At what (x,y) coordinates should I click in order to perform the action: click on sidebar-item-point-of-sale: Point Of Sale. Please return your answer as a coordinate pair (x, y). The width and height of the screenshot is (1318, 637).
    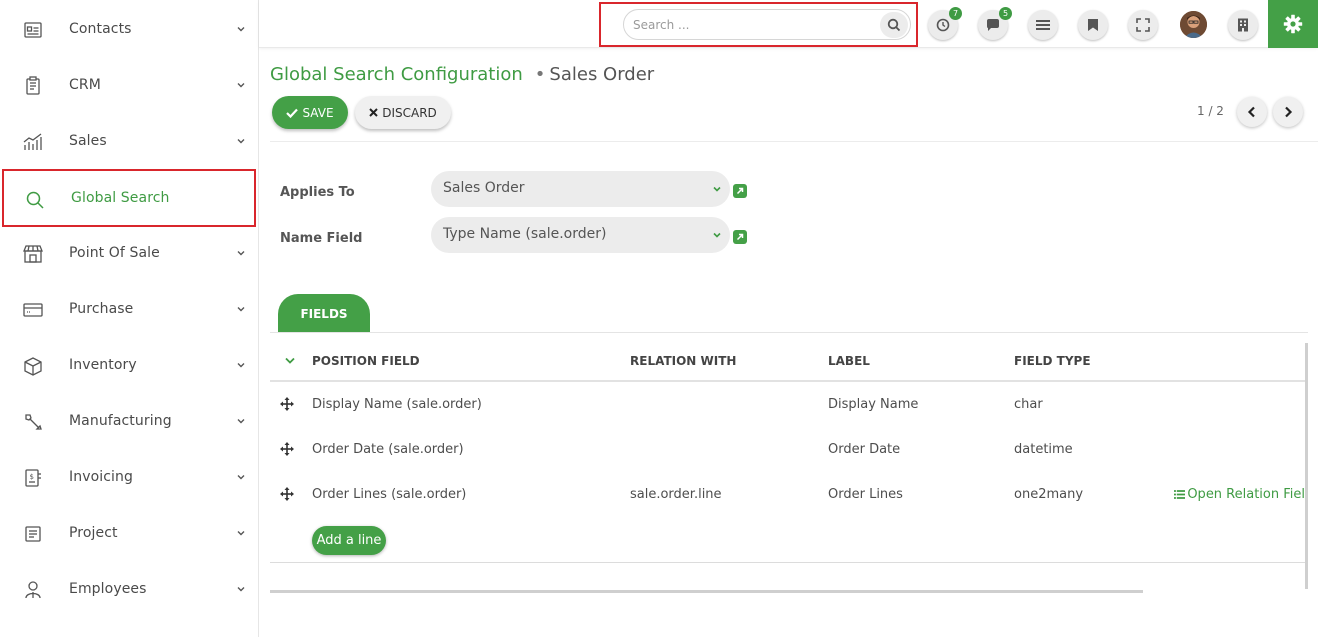
    Looking at the image, I should click on (129, 253).